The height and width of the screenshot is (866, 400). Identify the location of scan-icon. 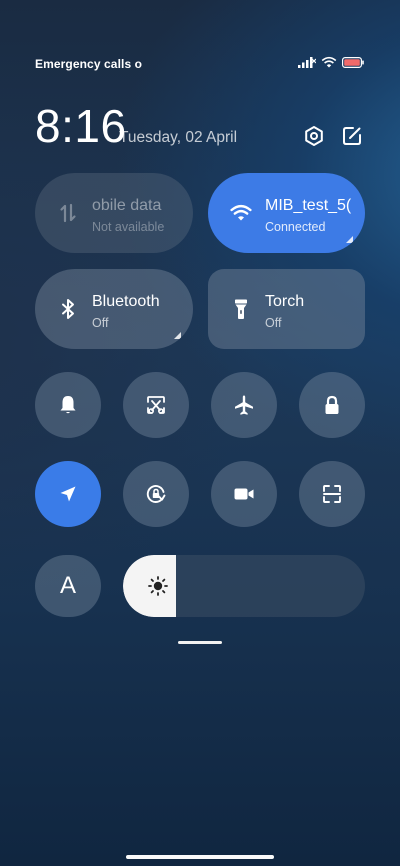
(332, 494).